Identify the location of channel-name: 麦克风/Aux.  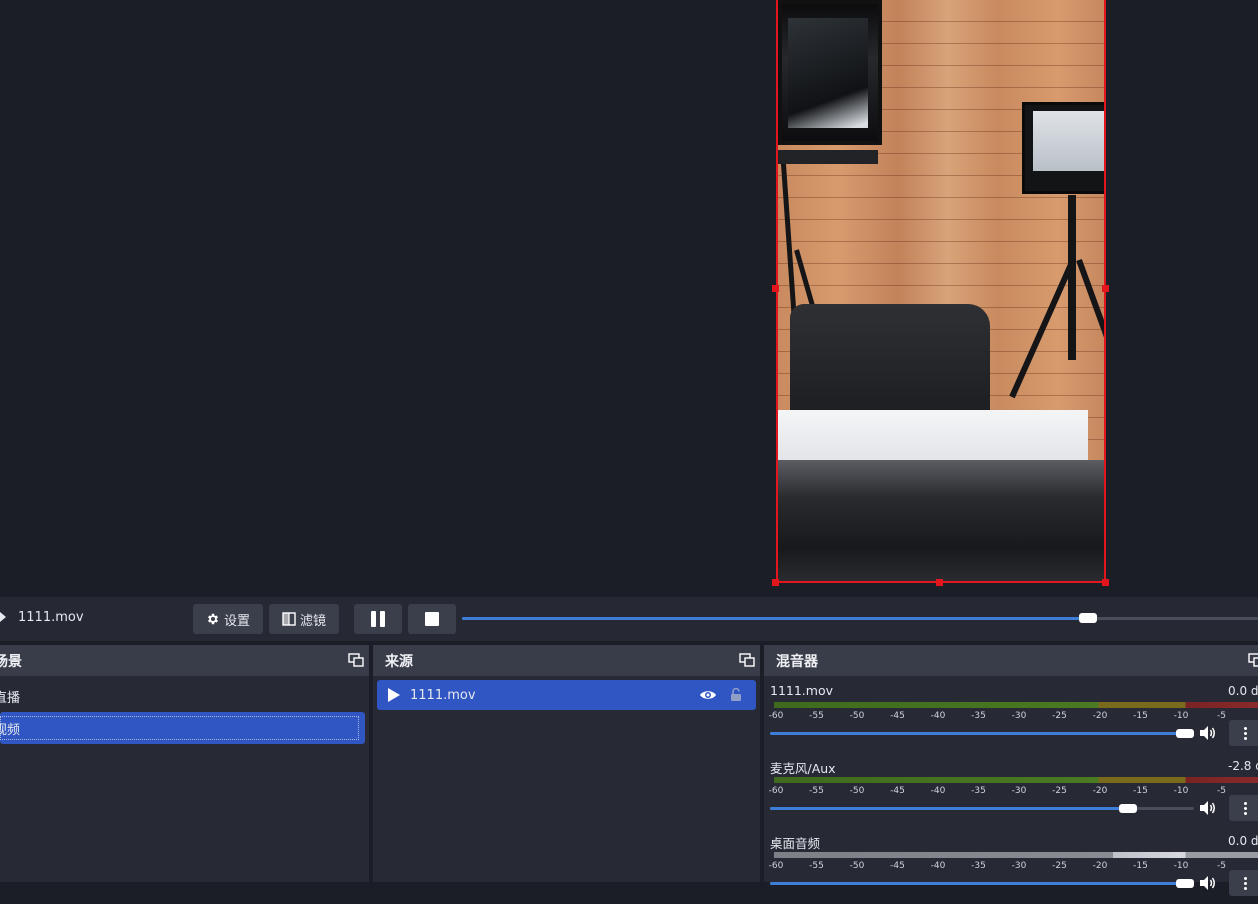
(803, 768).